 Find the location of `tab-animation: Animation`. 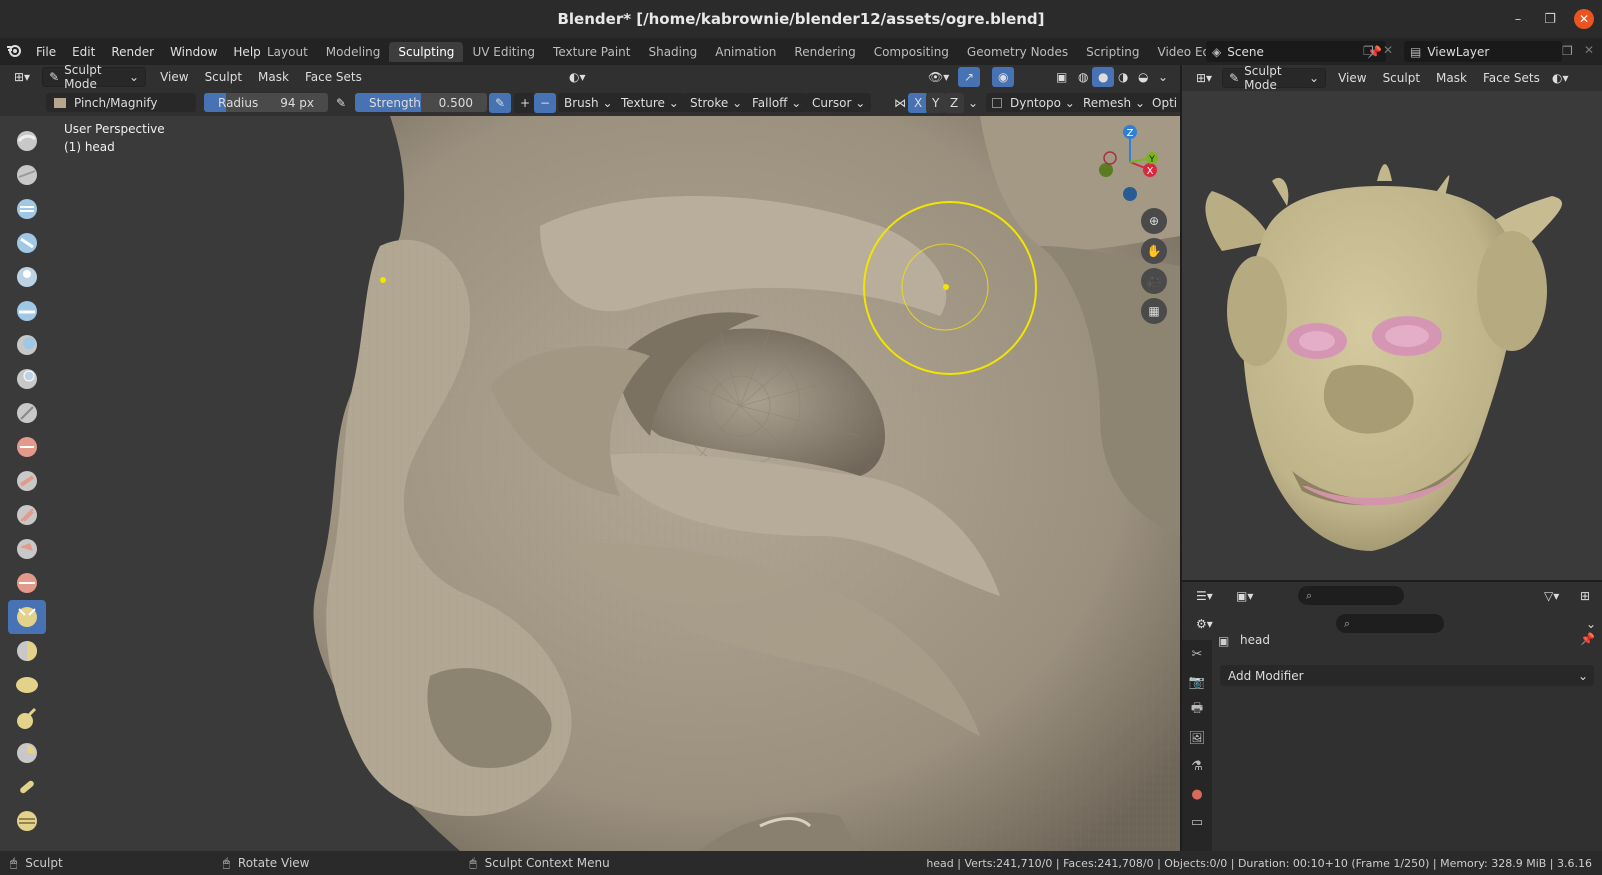

tab-animation: Animation is located at coordinates (745, 52).